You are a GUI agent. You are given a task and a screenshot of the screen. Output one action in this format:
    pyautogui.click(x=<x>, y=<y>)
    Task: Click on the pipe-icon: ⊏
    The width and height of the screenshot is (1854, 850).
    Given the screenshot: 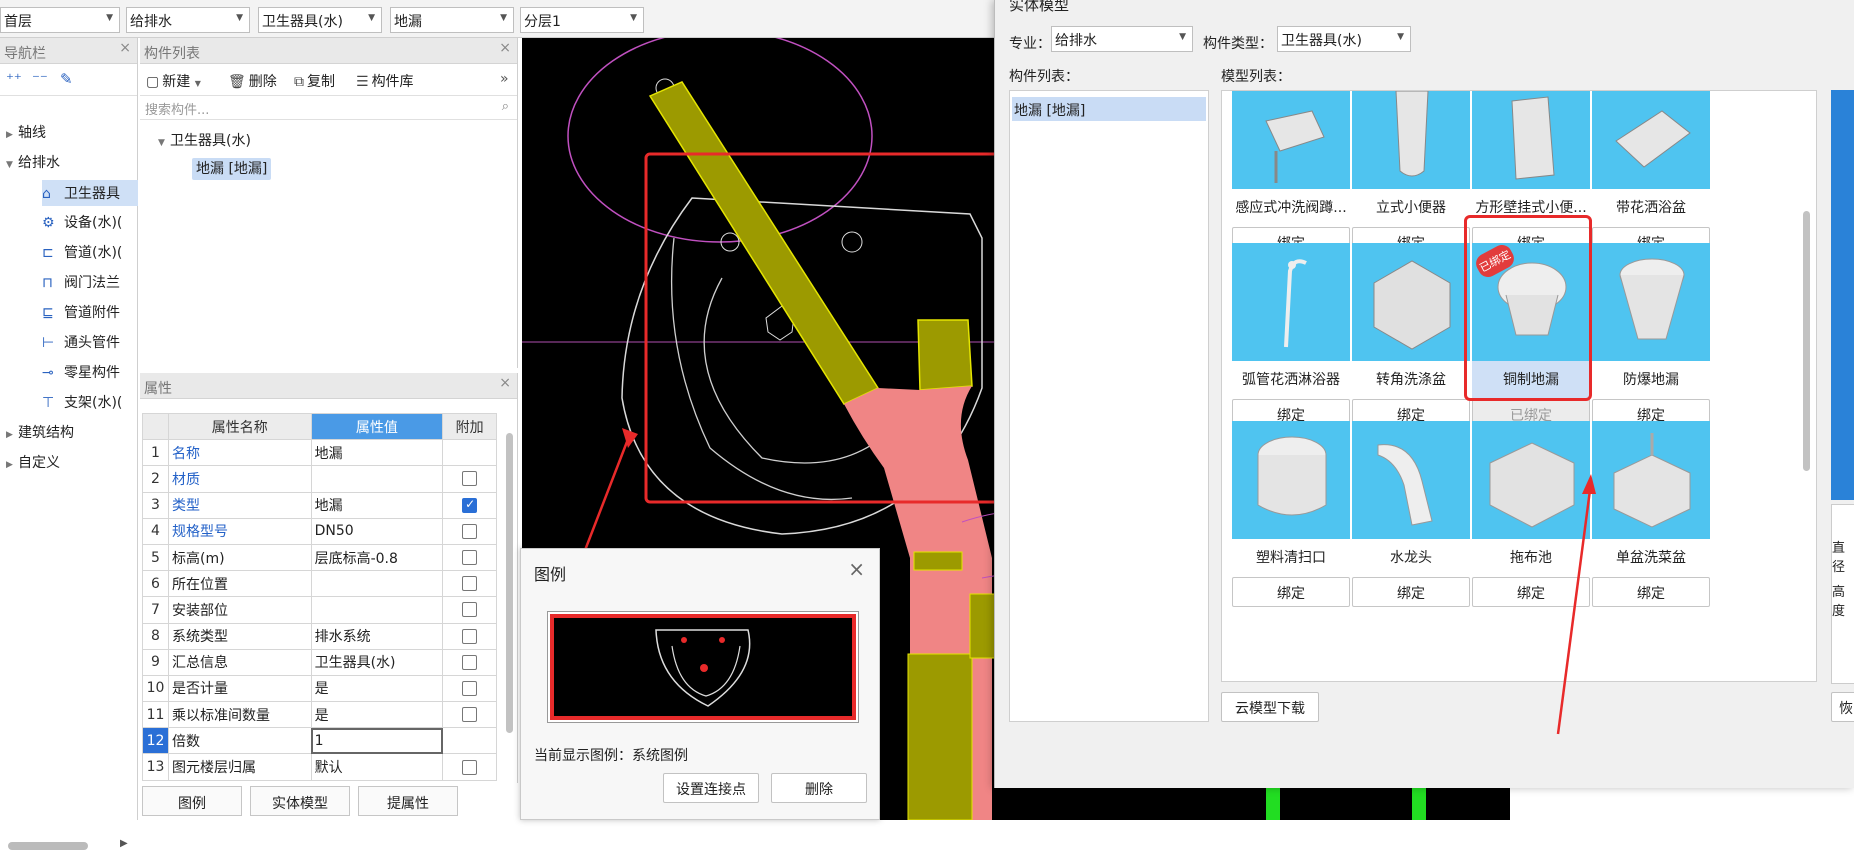 What is the action you would take?
    pyautogui.click(x=48, y=253)
    